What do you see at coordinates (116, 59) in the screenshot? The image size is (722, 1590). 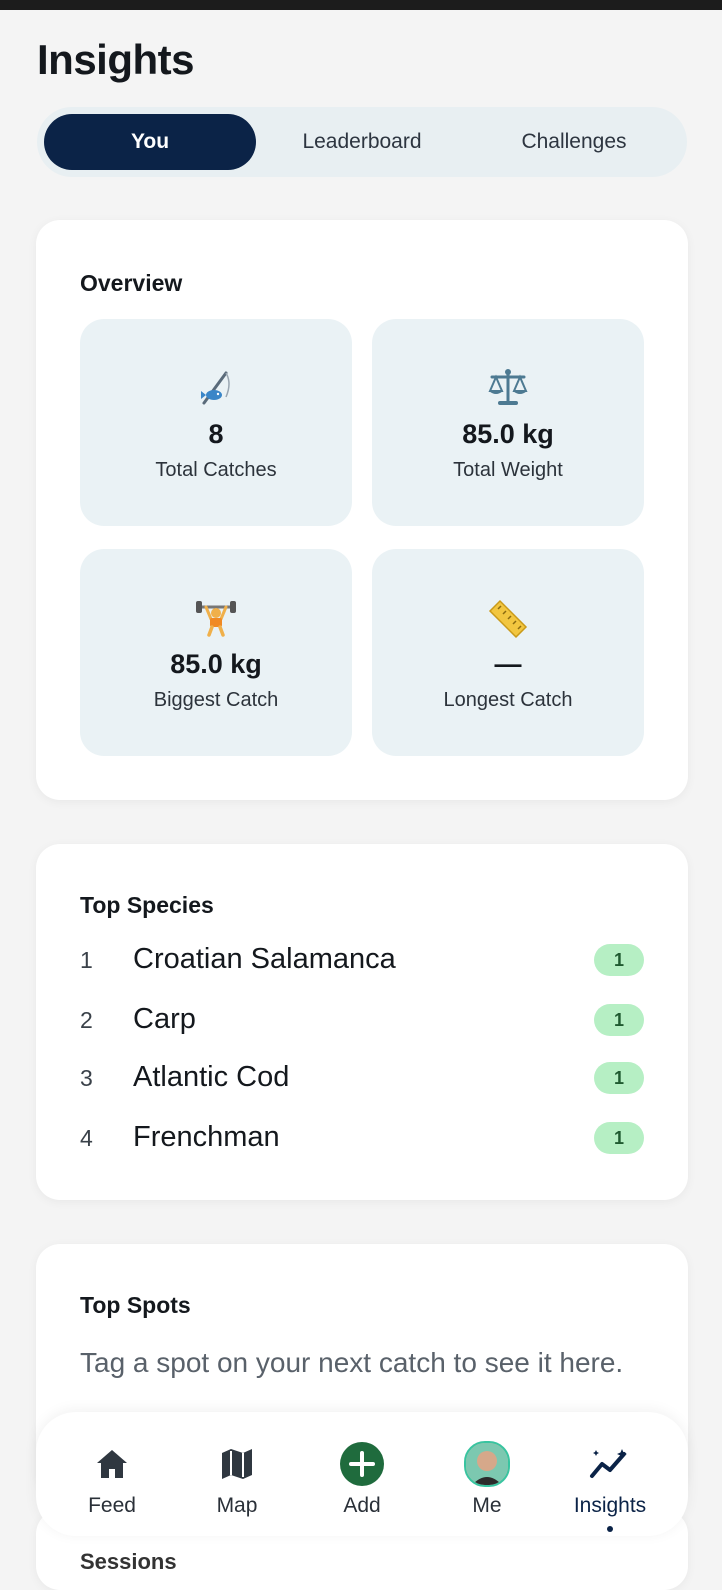 I see `page-title: Insights` at bounding box center [116, 59].